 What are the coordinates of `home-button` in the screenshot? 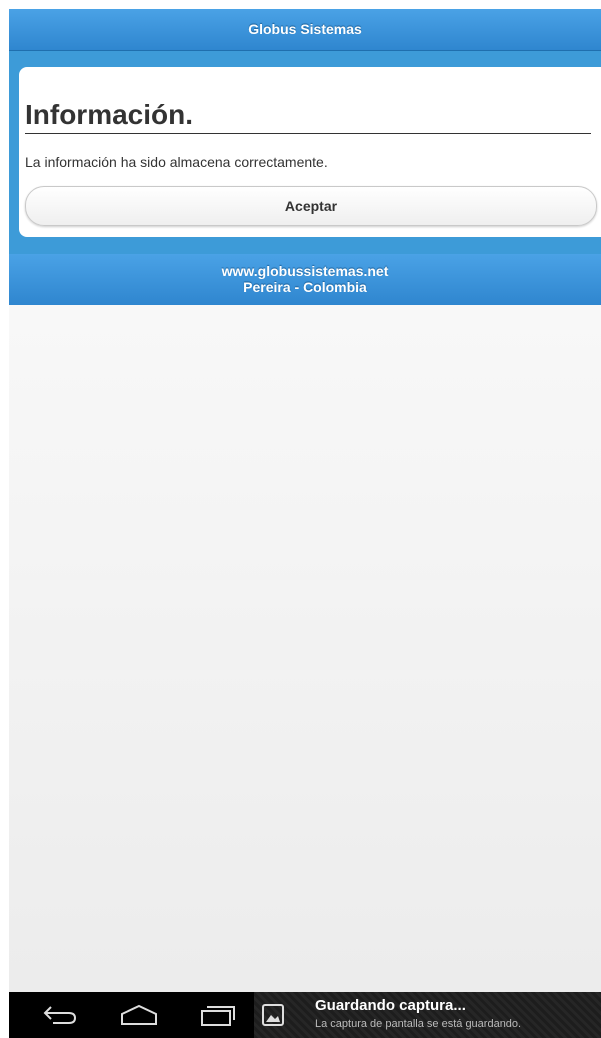 It's located at (135, 1015).